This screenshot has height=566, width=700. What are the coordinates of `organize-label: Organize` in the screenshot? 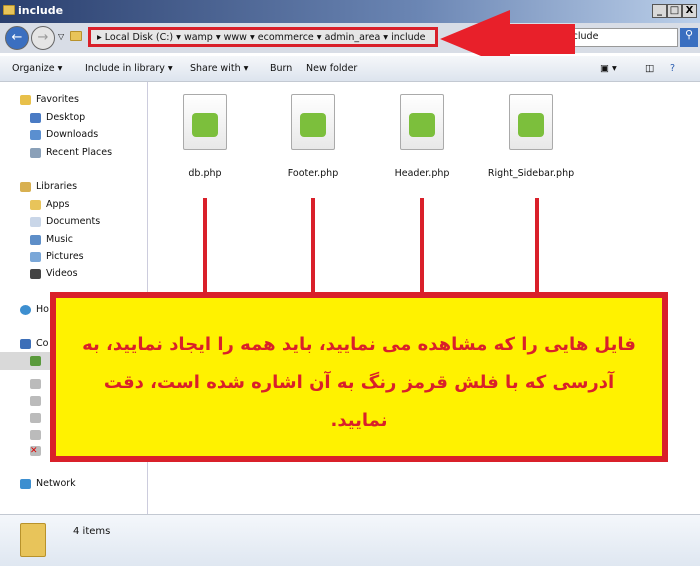 It's located at (33, 68).